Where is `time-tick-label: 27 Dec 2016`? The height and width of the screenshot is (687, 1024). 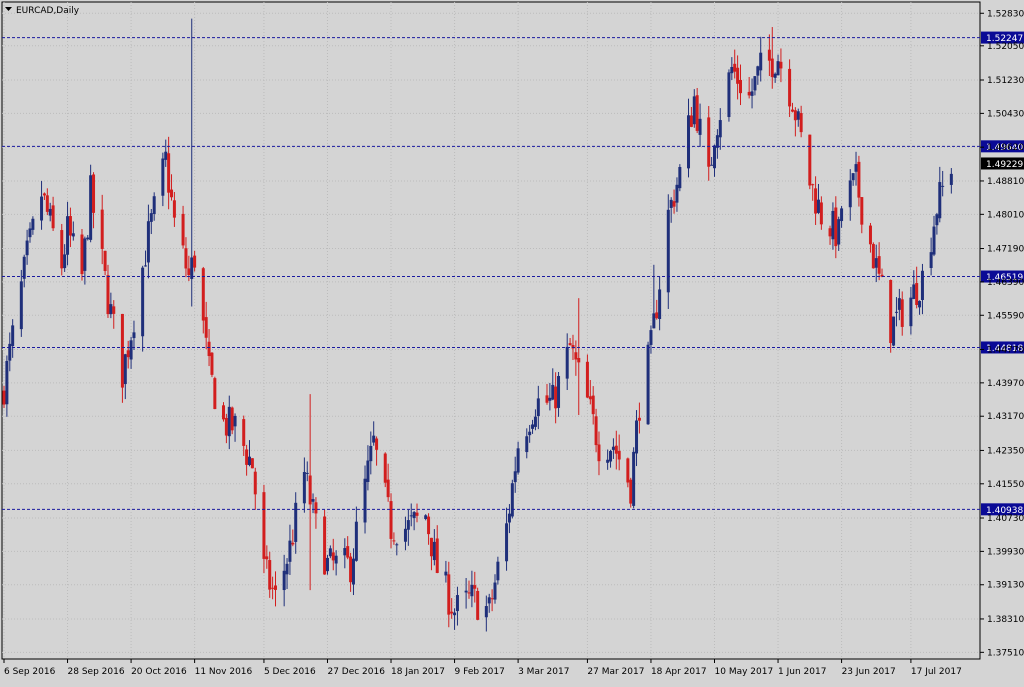 time-tick-label: 27 Dec 2016 is located at coordinates (356, 672).